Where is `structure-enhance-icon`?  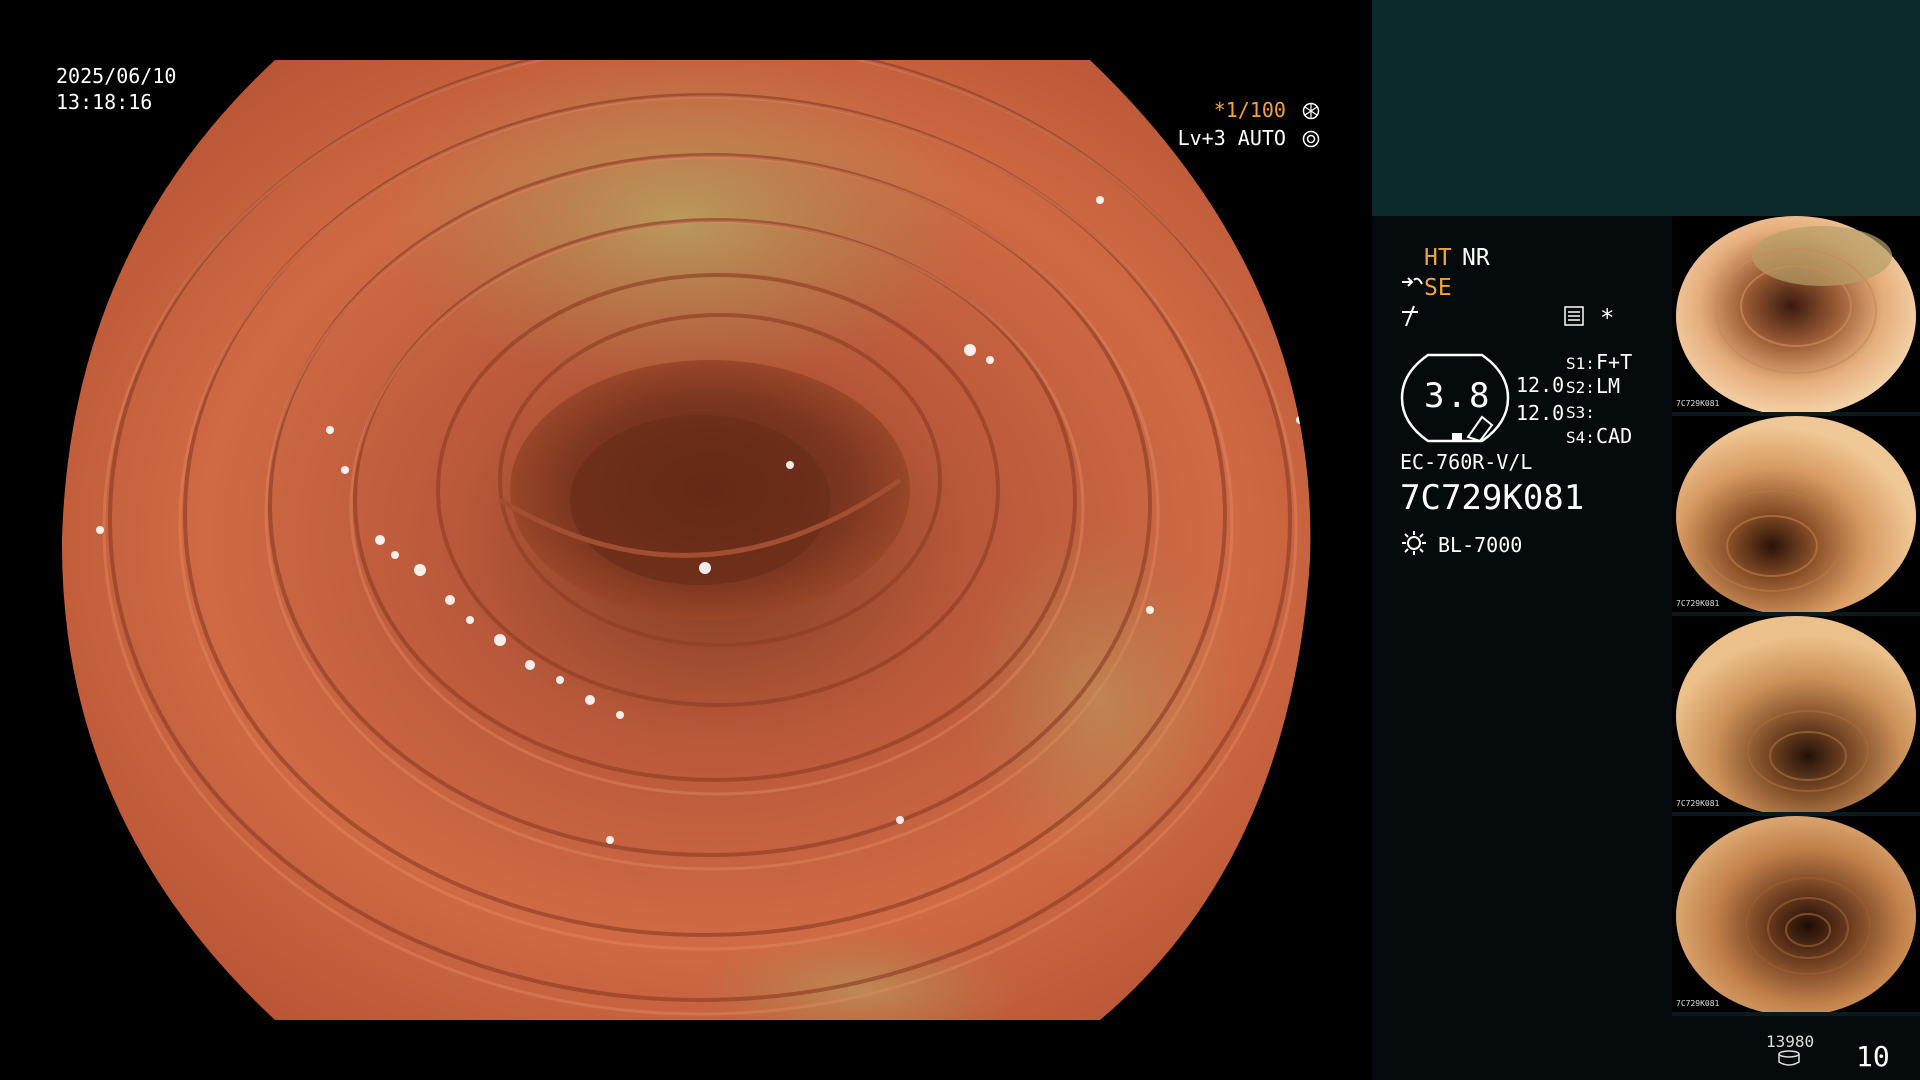 structure-enhance-icon is located at coordinates (1412, 282).